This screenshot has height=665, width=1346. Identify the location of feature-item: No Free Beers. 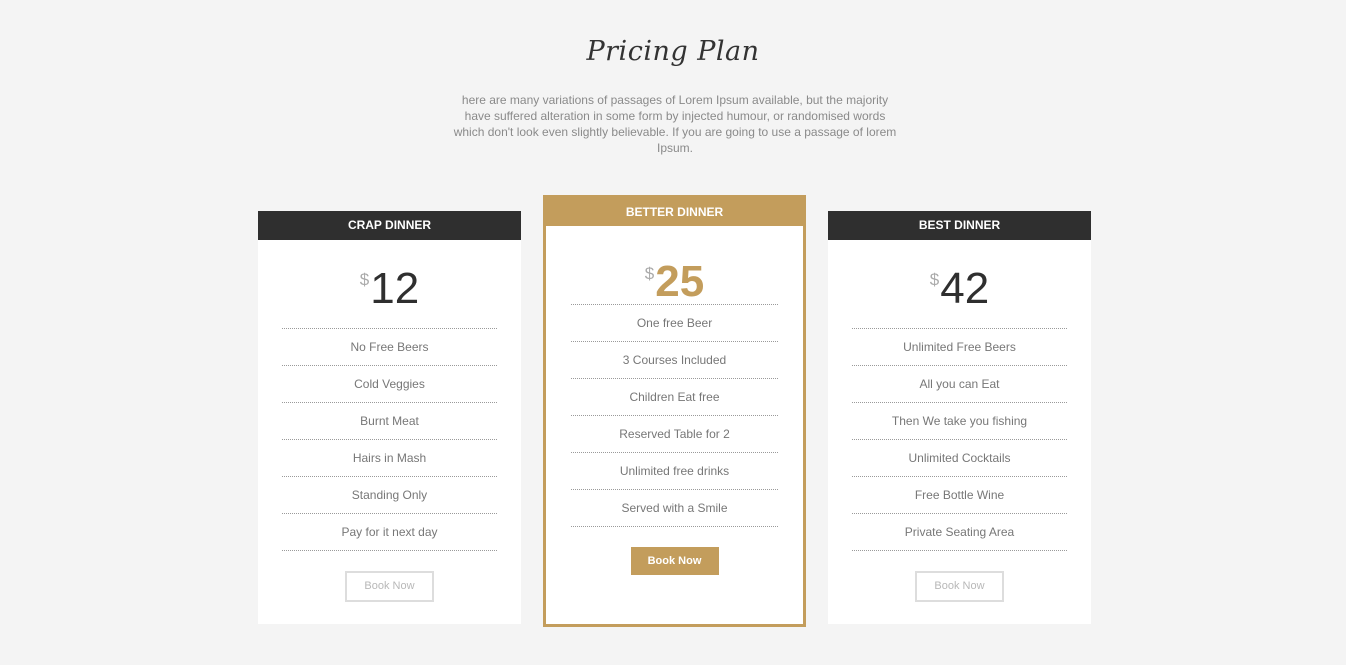
(389, 347).